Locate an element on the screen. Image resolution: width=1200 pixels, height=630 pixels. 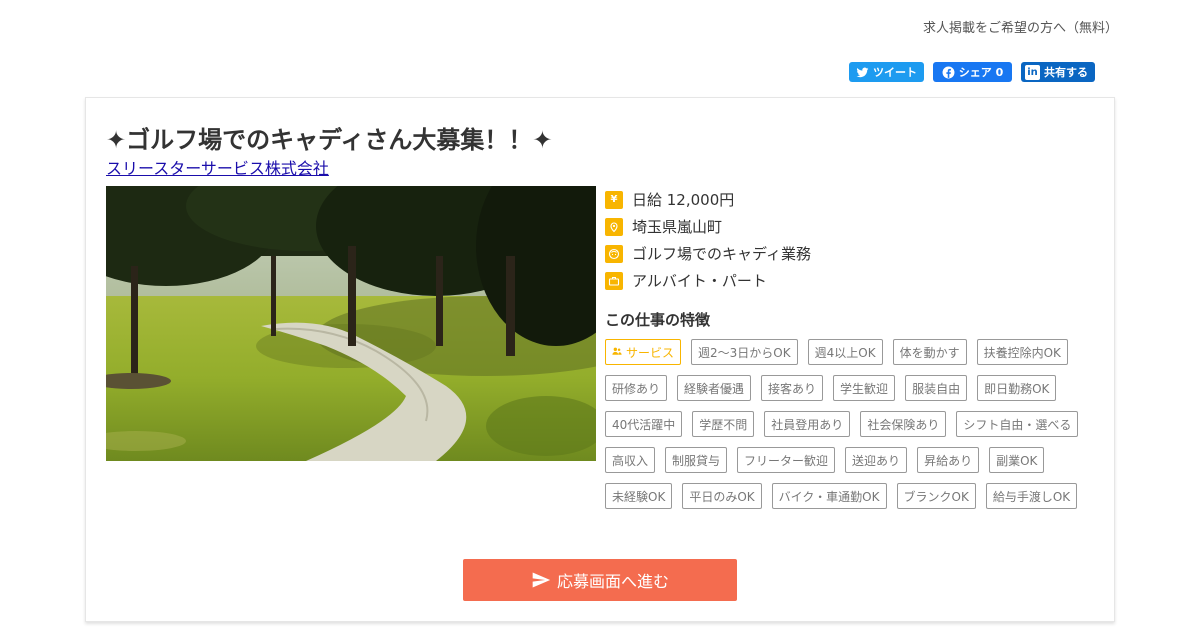
feature-tag: 経験者優遇 is located at coordinates (714, 388).